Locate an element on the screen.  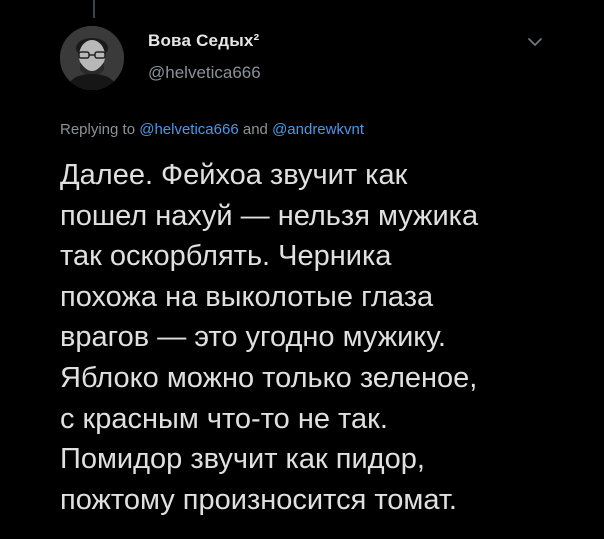
tweet-text-line: Помидор звучит как пидор, is located at coordinates (242, 459).